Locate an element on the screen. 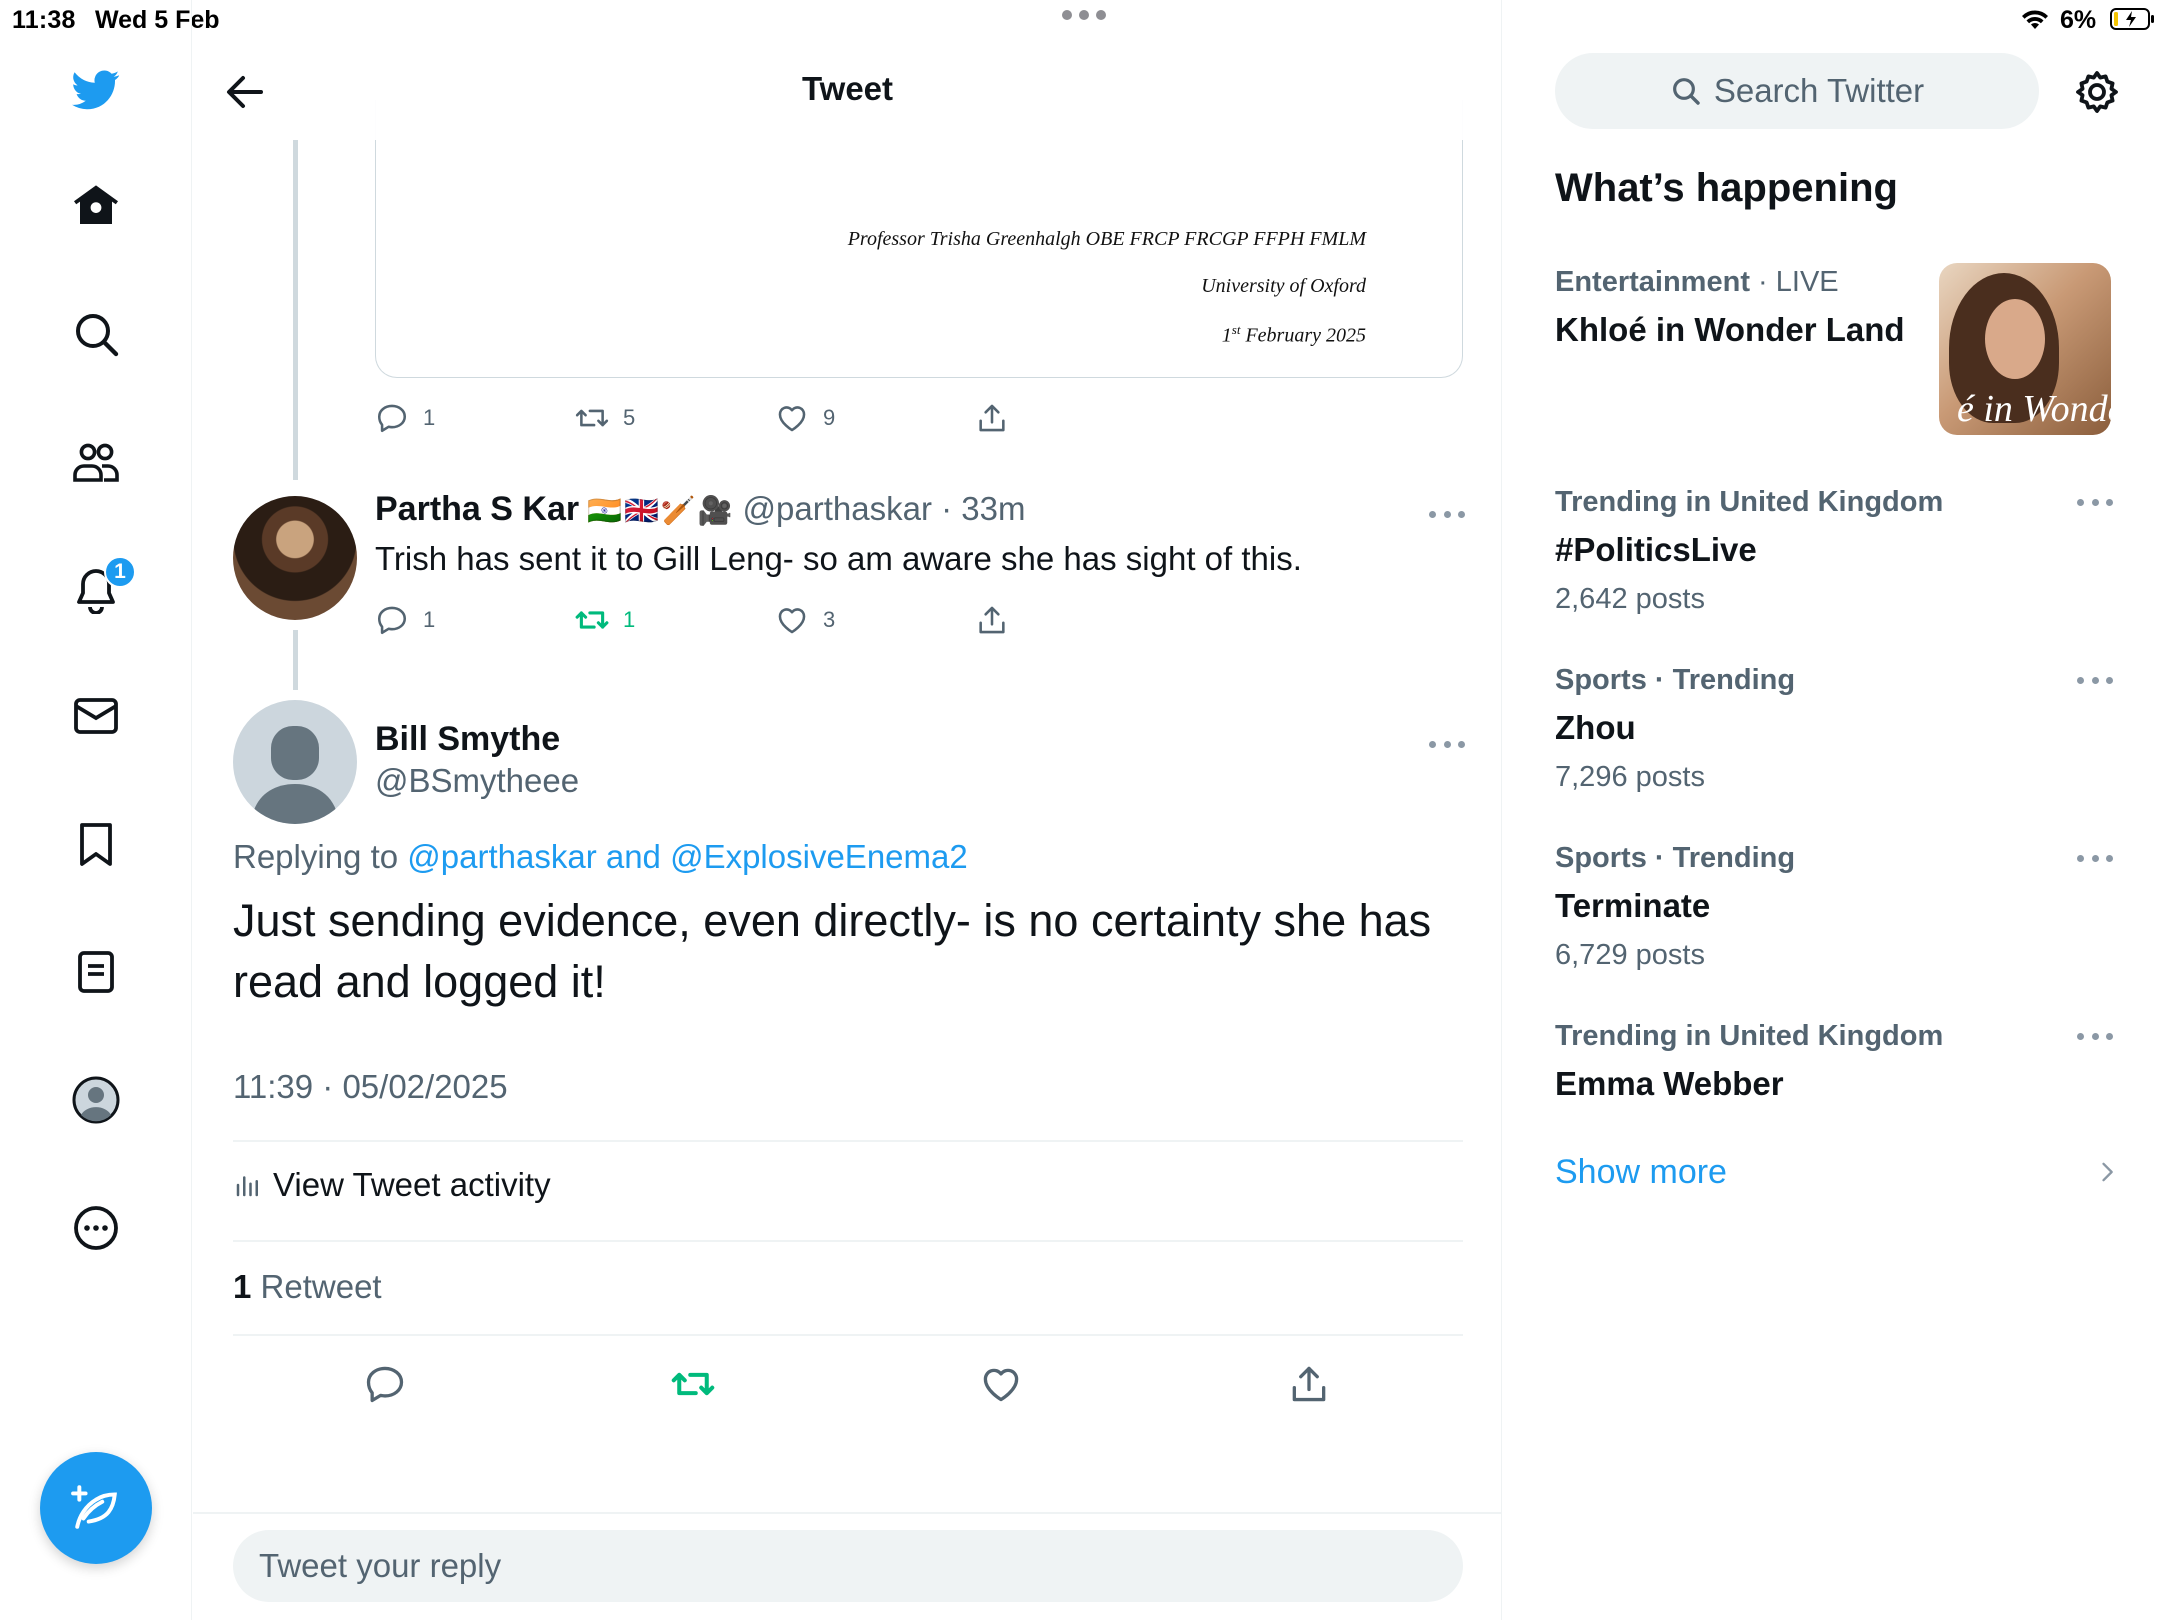 Image resolution: width=2160 pixels, height=1620 pixels. more-icon is located at coordinates (96, 1228).